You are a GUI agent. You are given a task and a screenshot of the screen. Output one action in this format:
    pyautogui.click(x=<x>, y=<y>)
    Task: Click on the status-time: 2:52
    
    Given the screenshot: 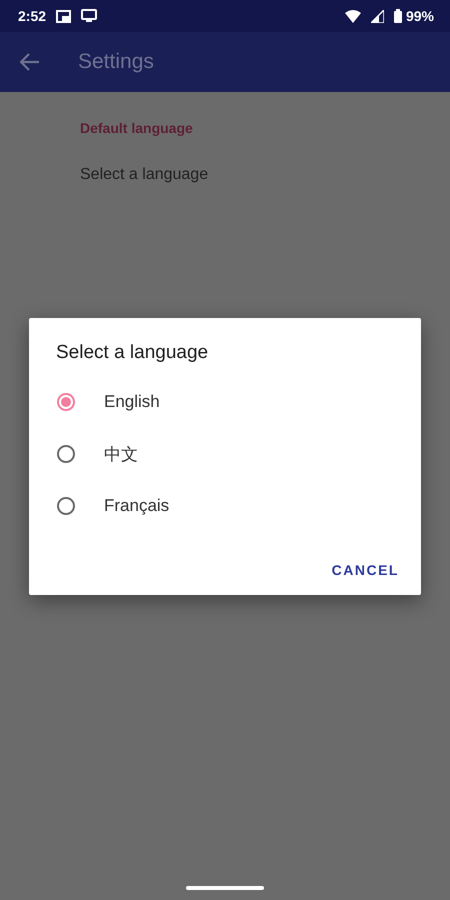 What is the action you would take?
    pyautogui.click(x=32, y=16)
    